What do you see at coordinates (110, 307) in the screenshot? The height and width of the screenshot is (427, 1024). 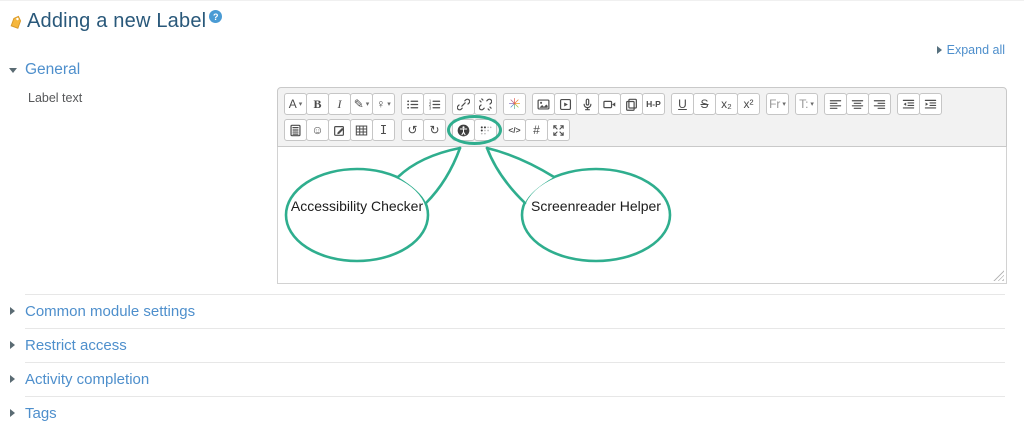 I see `section-link: Common module settings` at bounding box center [110, 307].